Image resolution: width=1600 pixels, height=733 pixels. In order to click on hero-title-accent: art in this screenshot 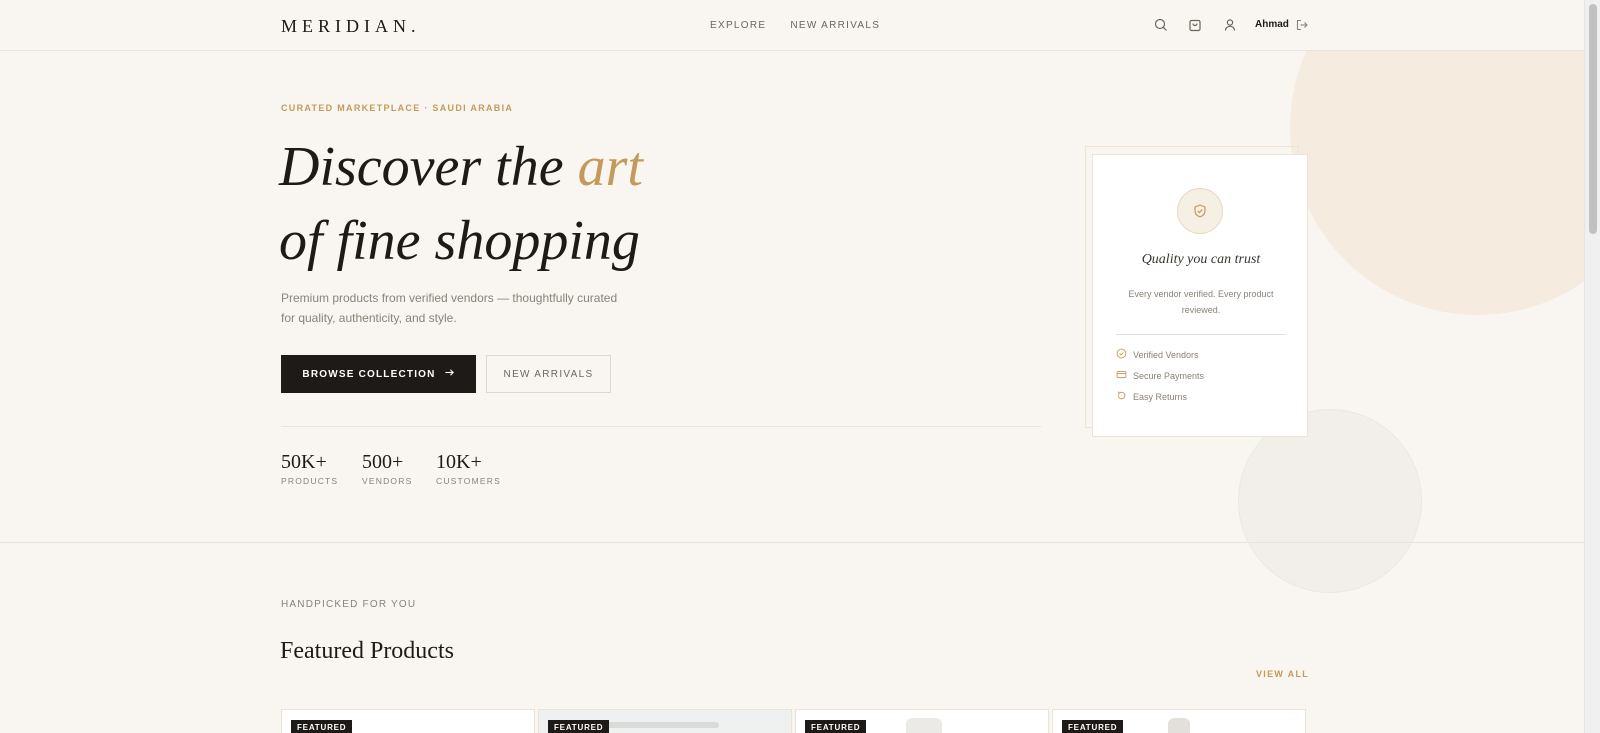, I will do `click(610, 167)`.